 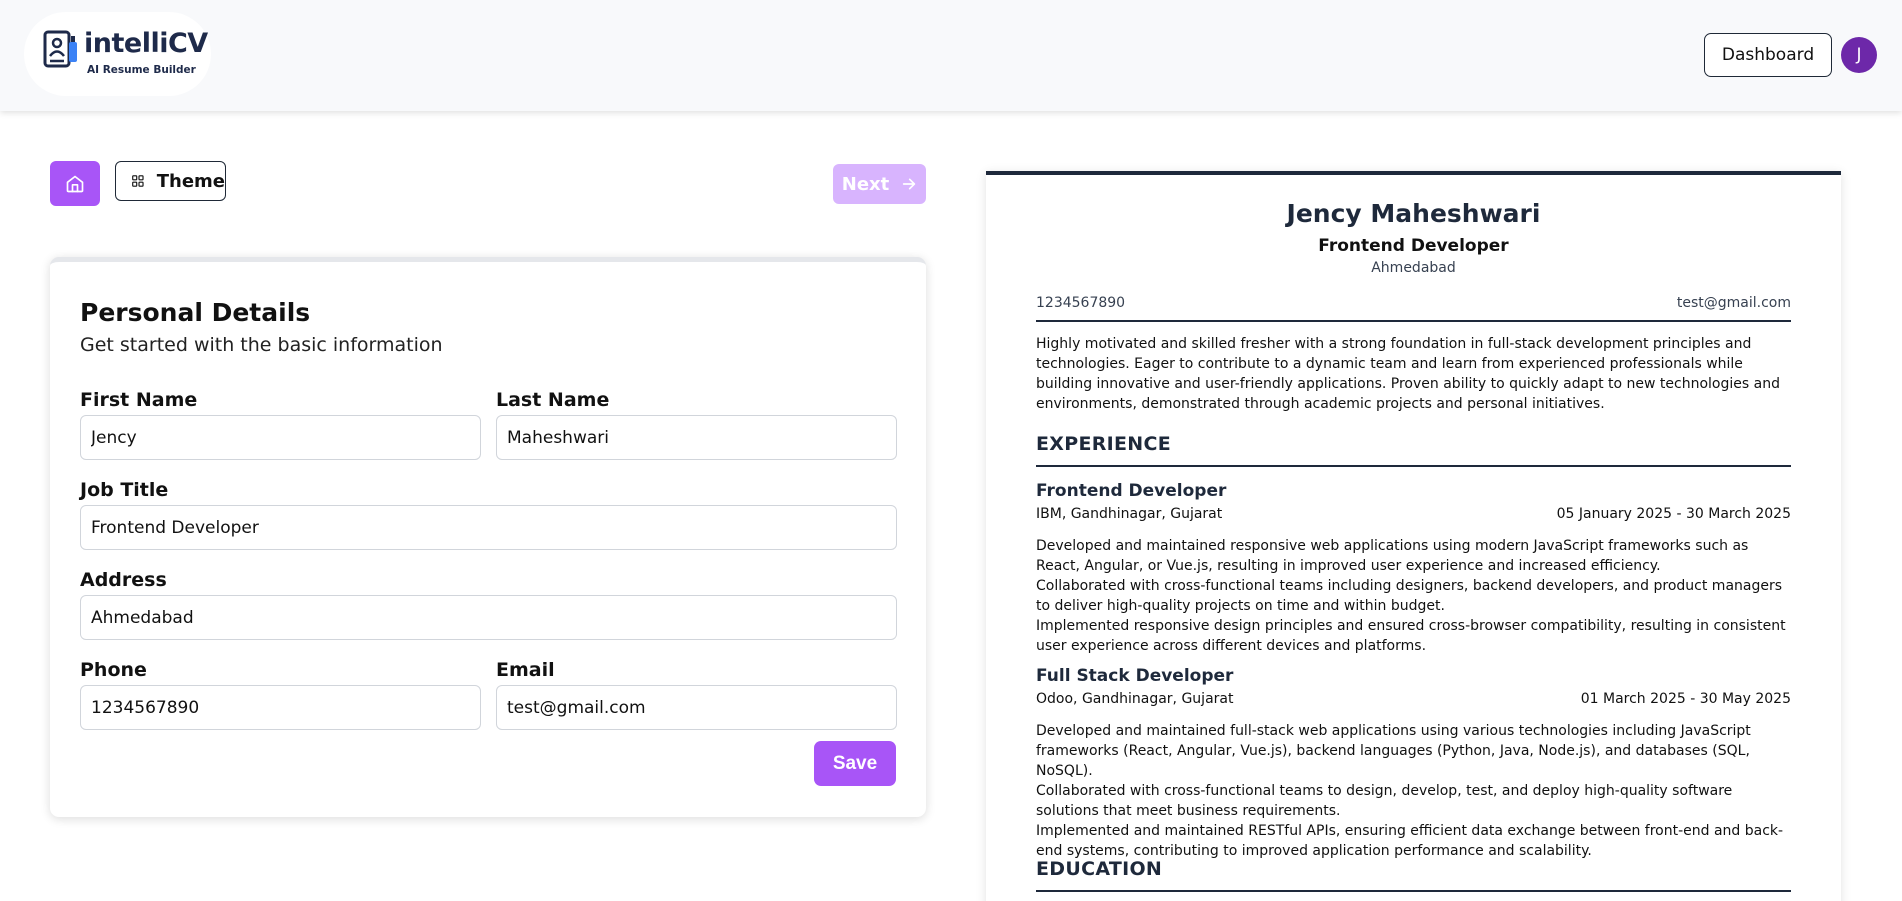 I want to click on app-header: intelliCV AI Resume Builder Dashboard J, so click(x=951, y=55).